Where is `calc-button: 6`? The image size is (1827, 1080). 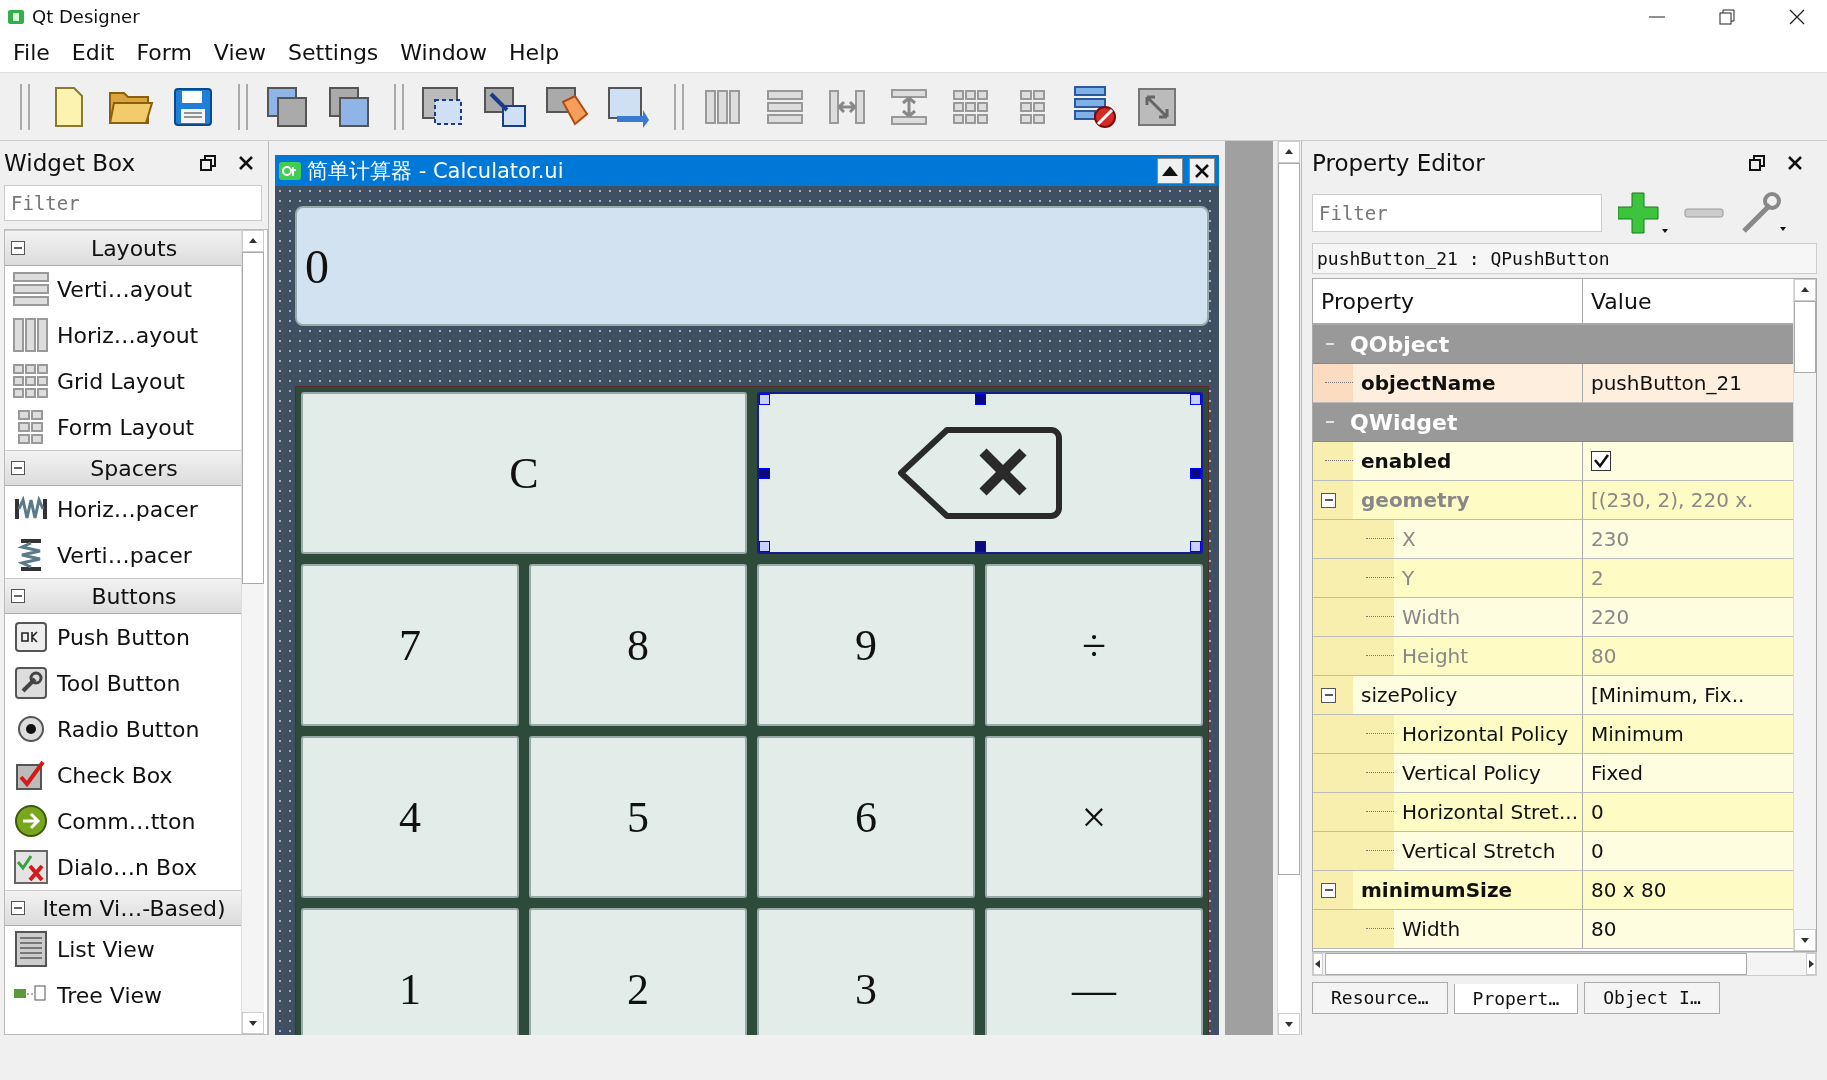 calc-button: 6 is located at coordinates (866, 817).